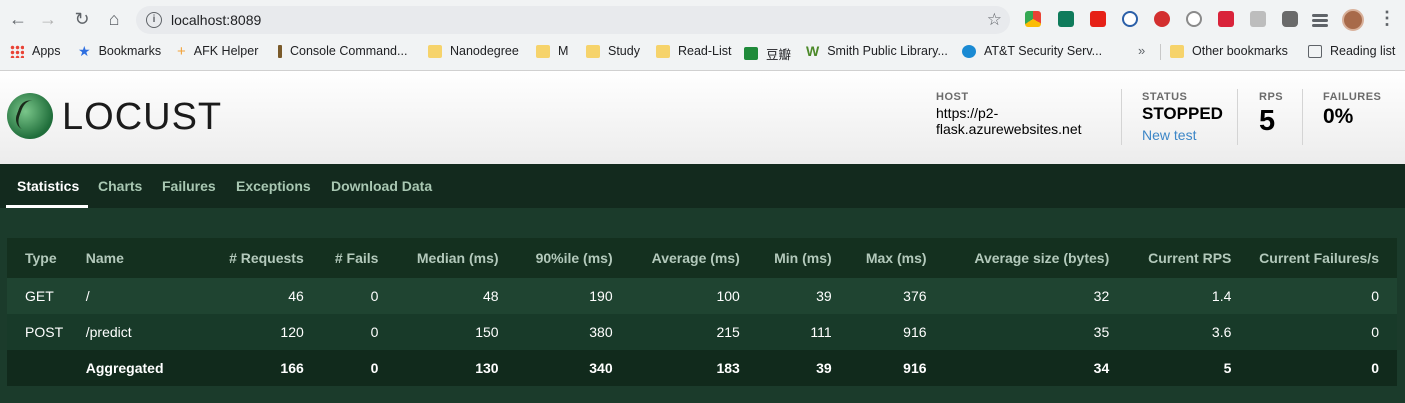 Image resolution: width=1405 pixels, height=403 pixels. What do you see at coordinates (1182, 113) in the screenshot?
I see `status-value: STOPPED` at bounding box center [1182, 113].